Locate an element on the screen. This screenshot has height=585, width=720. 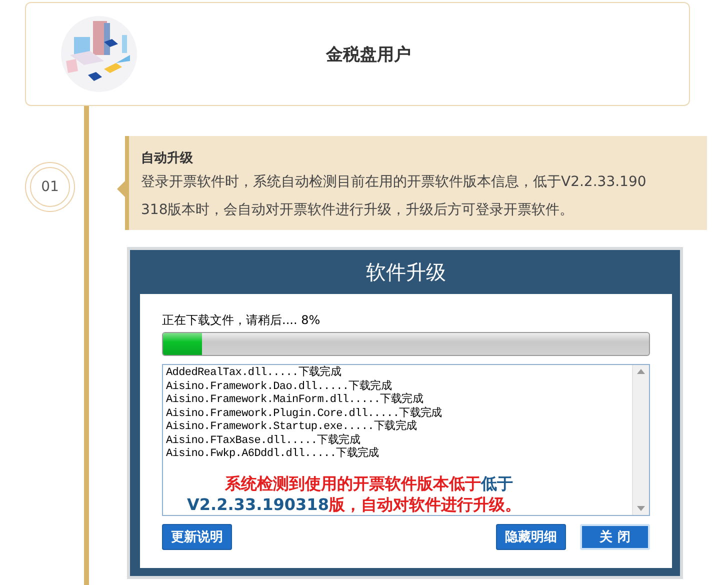
log-line: Aisino.FTaxBase.dll.....下载完成 is located at coordinates (264, 440).